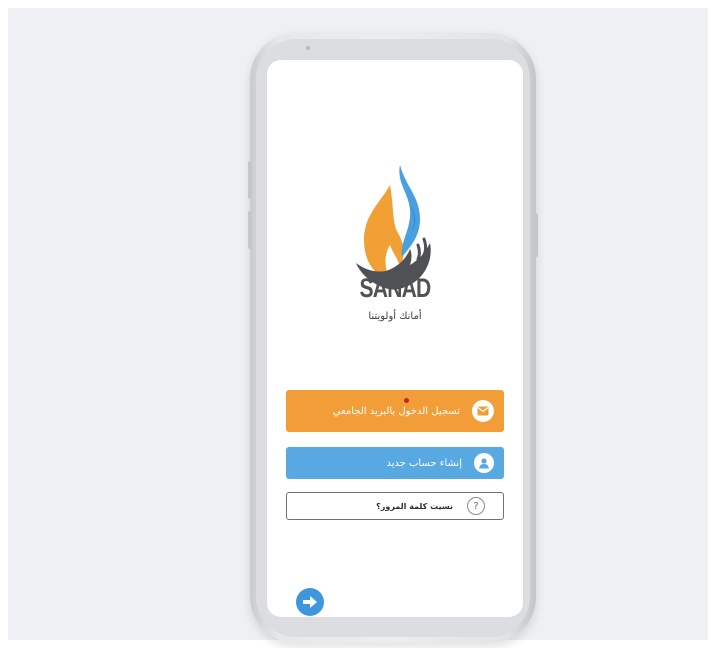 The image size is (716, 648). Describe the element at coordinates (406, 400) in the screenshot. I see `notification-dot` at that location.